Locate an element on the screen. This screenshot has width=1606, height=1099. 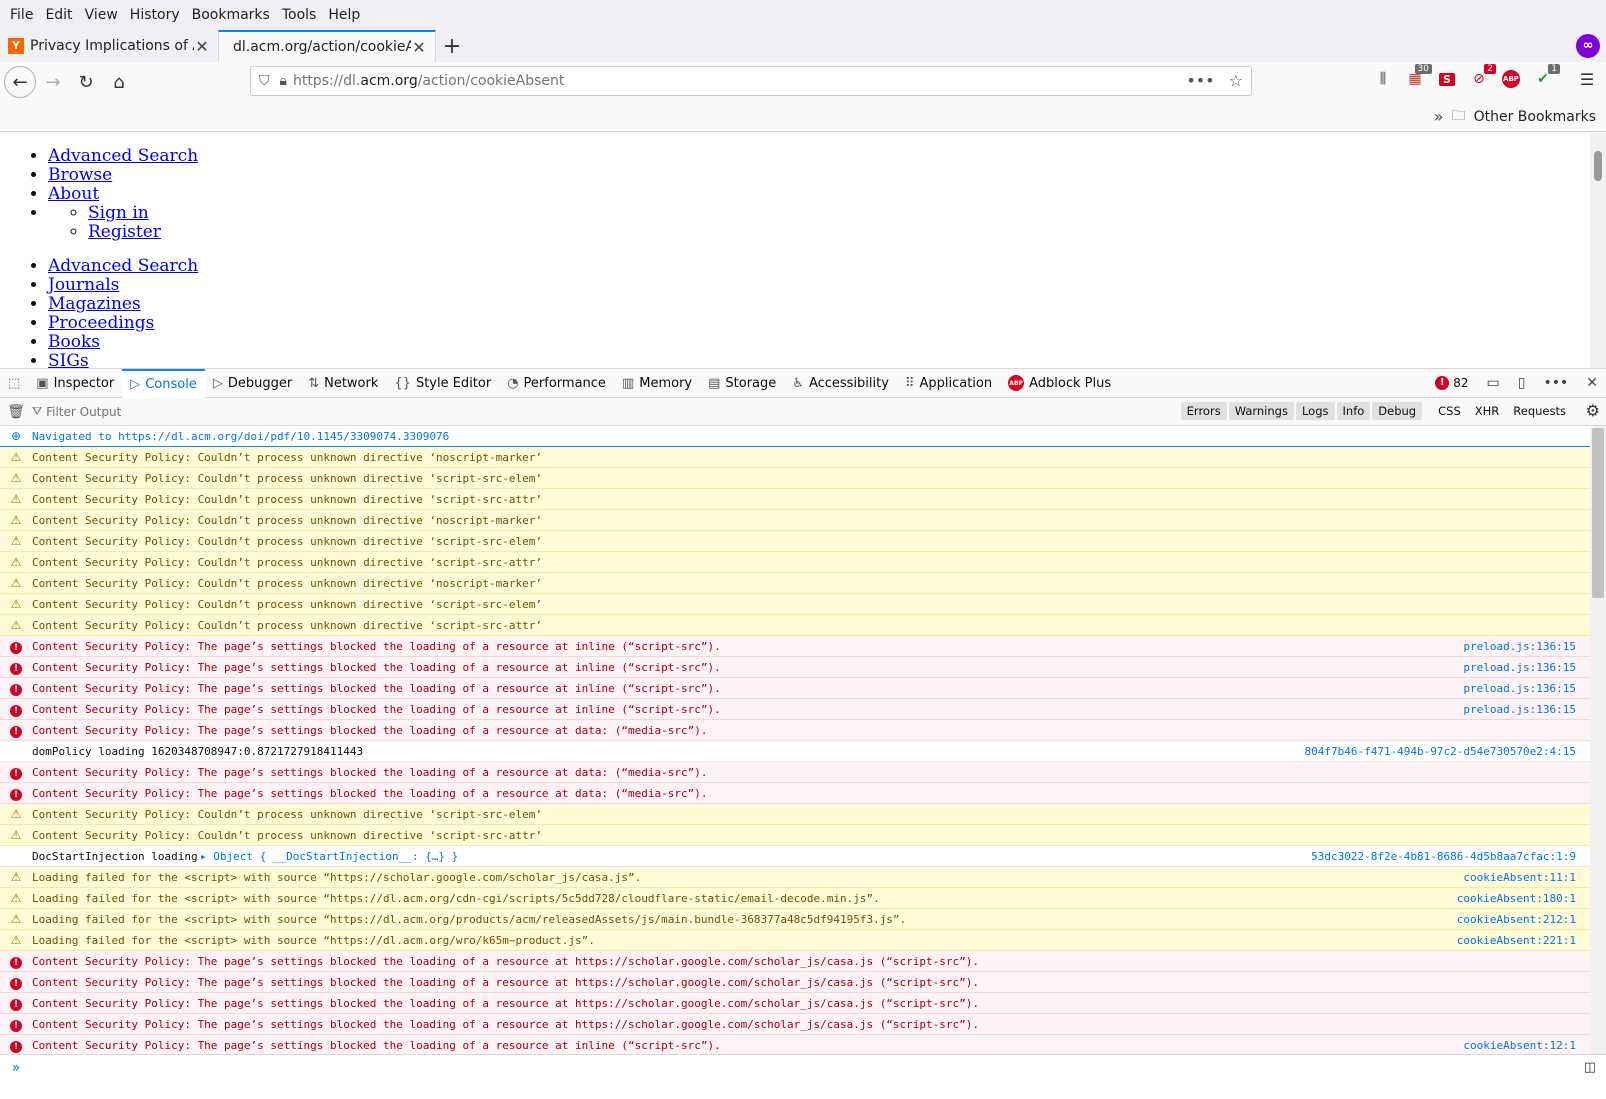
tab-adblock-plus: ABP Adblock Plus is located at coordinates (1059, 383).